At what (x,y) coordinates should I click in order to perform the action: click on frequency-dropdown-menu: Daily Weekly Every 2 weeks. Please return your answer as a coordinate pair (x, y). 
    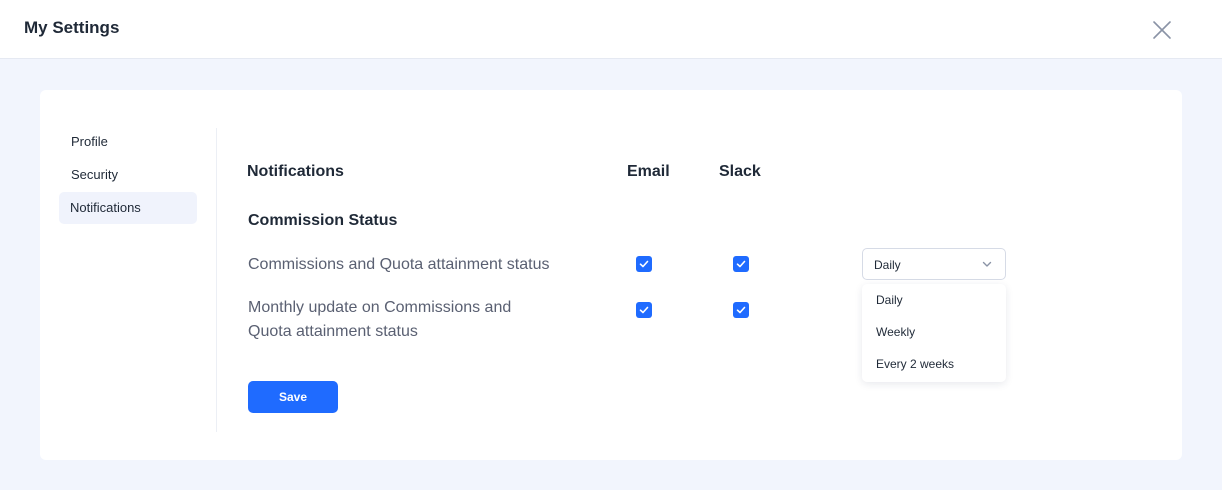
    Looking at the image, I should click on (934, 333).